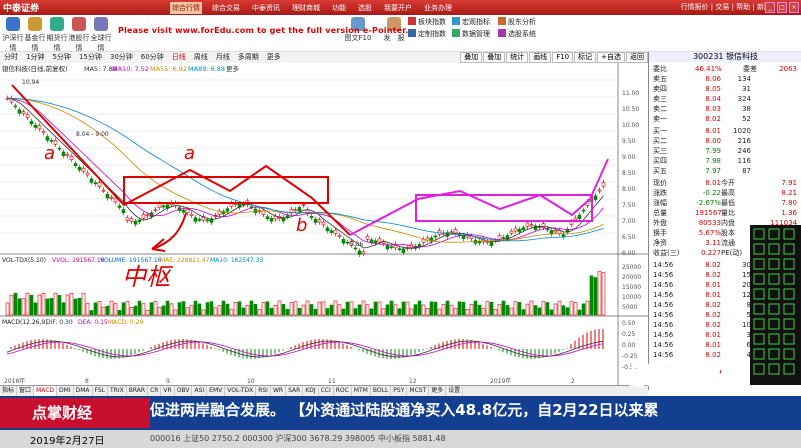 The image size is (801, 448). What do you see at coordinates (343, 391) in the screenshot?
I see `indicator-tab-19: ROC` at bounding box center [343, 391].